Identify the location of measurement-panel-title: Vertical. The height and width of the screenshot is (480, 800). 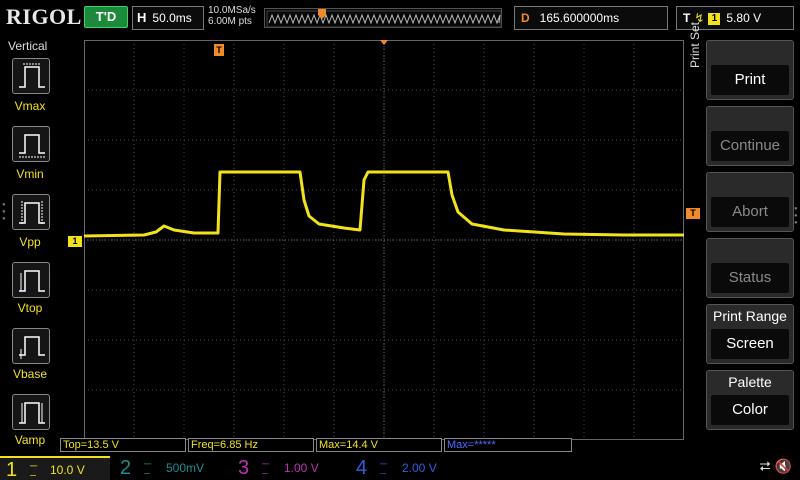
(28, 46).